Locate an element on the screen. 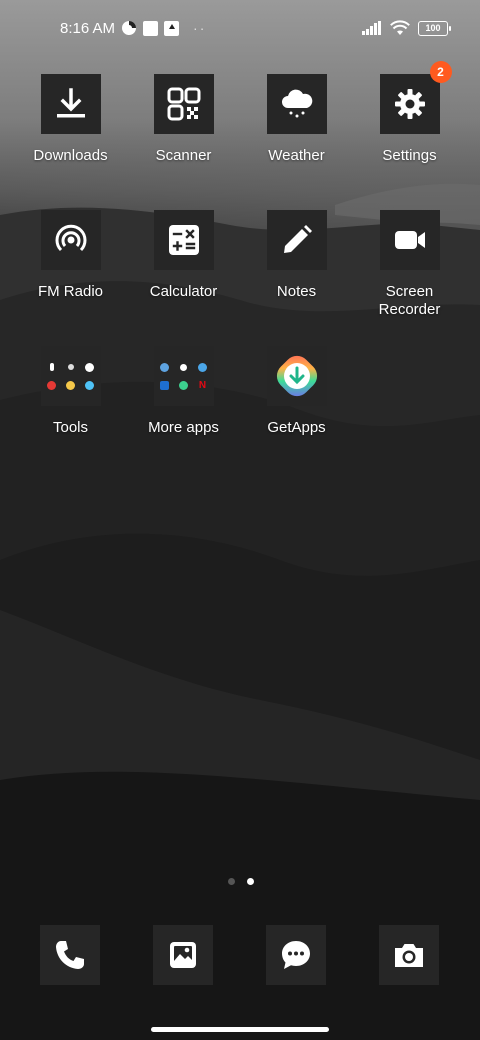 Image resolution: width=480 pixels, height=1040 pixels. app-label: Notes is located at coordinates (296, 291).